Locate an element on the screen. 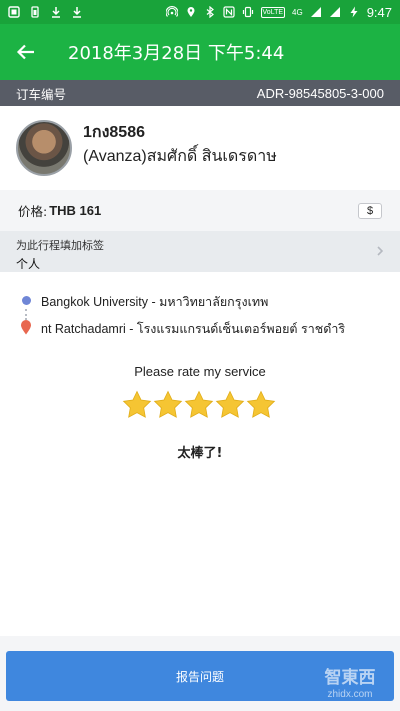 The image size is (400, 711). trip-tag-row: 为此行程填加标签 个人 is located at coordinates (200, 251).